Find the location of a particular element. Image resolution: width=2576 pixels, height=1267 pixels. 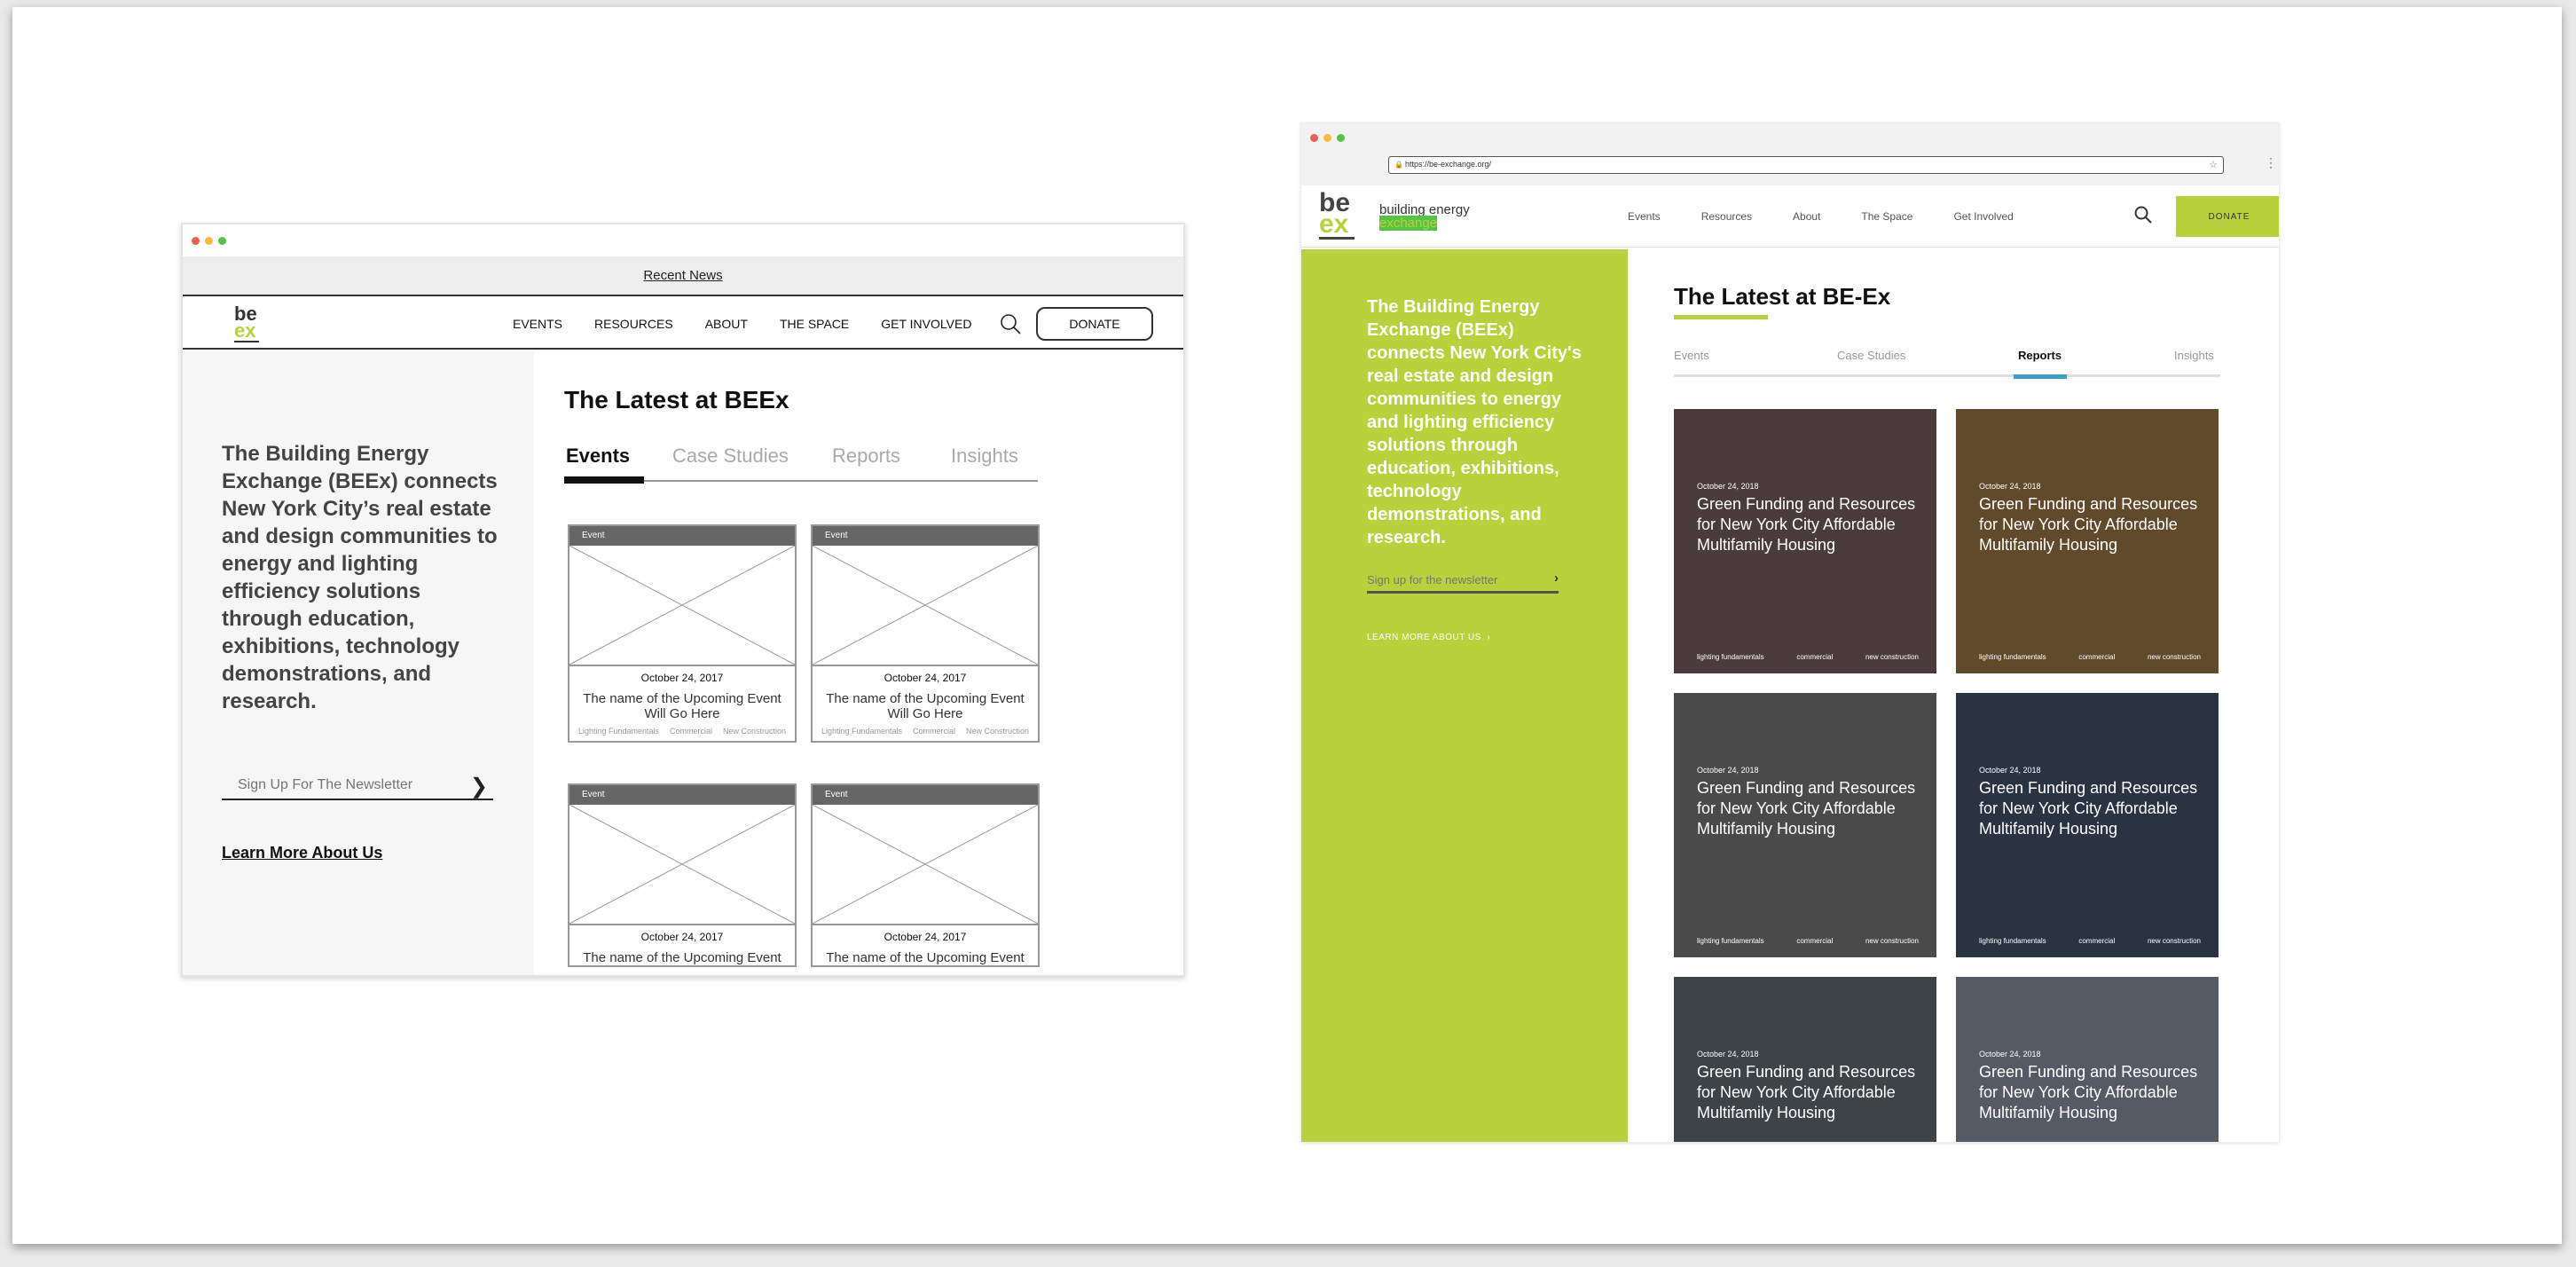

learn-more-link: Learn More About Us is located at coordinates (302, 853).